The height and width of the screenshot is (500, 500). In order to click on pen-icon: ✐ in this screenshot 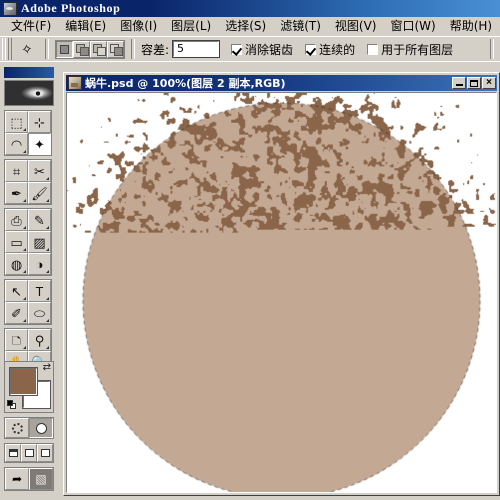, I will do `click(16, 313)`.